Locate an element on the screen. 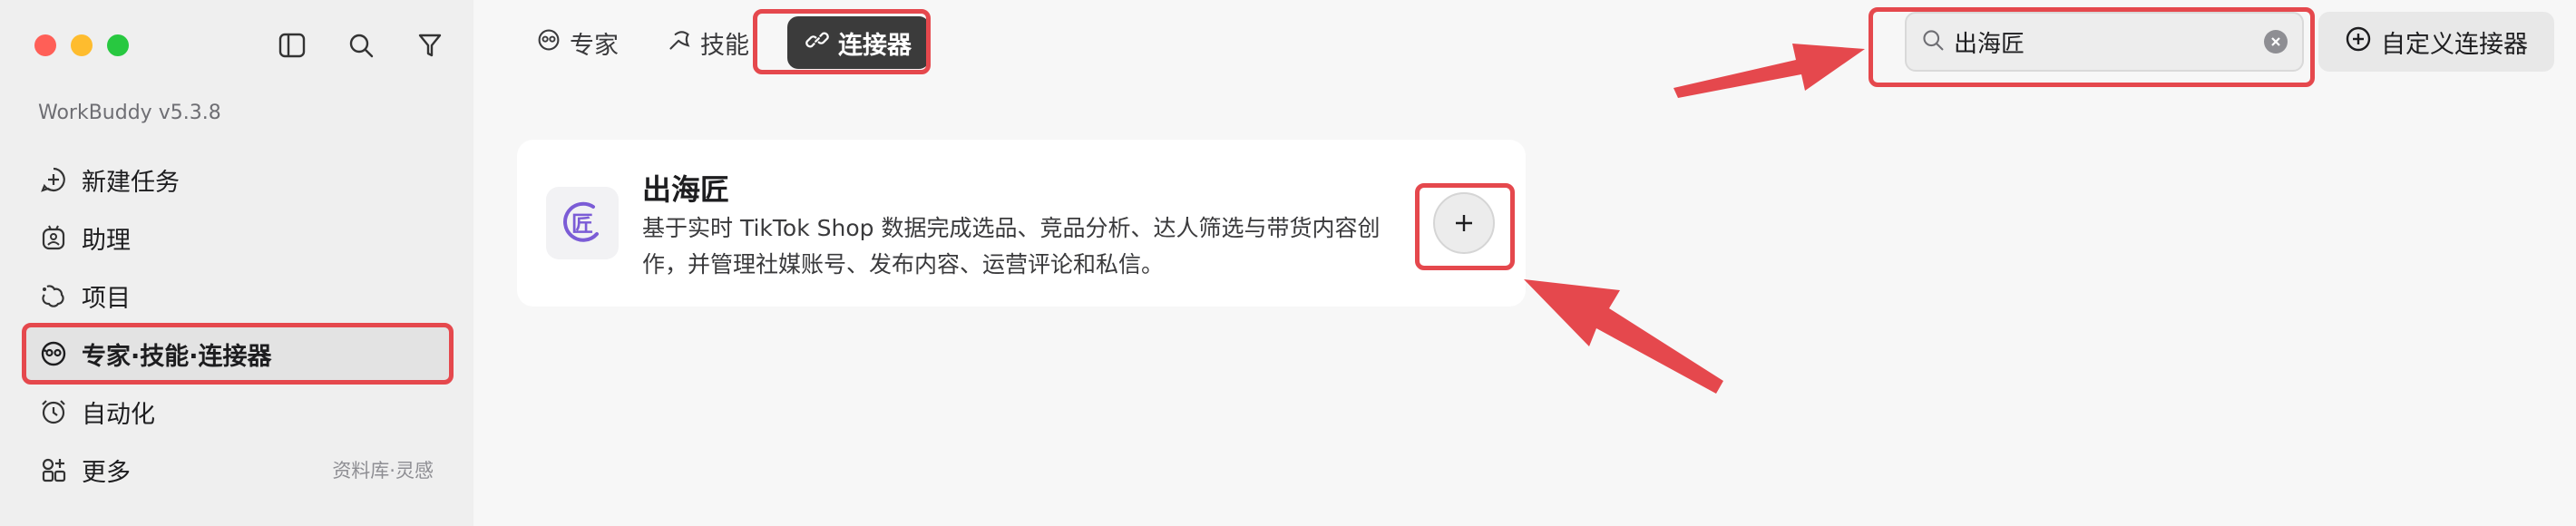 Image resolution: width=2576 pixels, height=526 pixels. sidebar-toggle-icon is located at coordinates (292, 45).